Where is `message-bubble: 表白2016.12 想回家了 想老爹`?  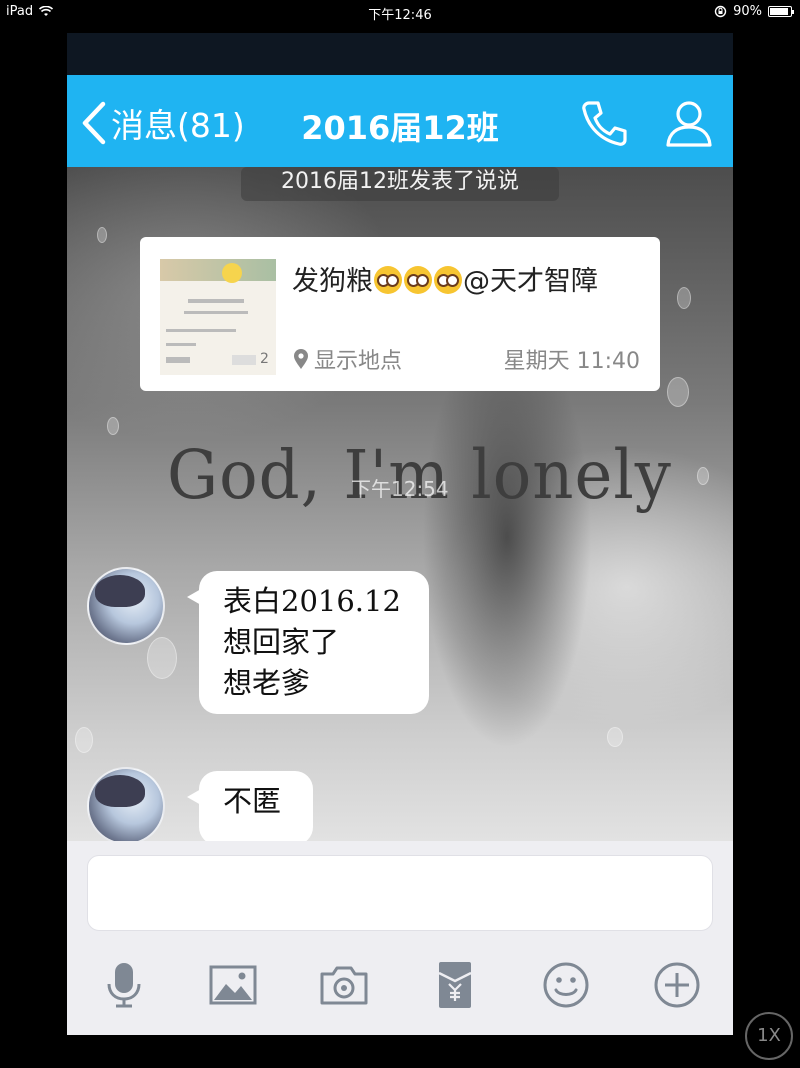
message-bubble: 表白2016.12 想回家了 想老爹 is located at coordinates (308, 642).